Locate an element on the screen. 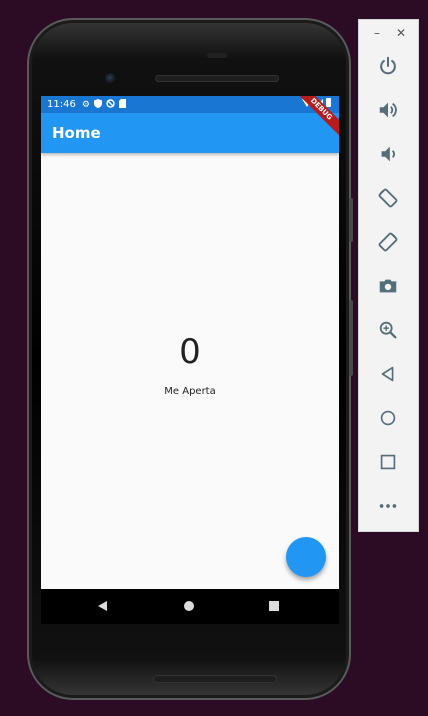 Image resolution: width=428 pixels, height=716 pixels. zoom-in-icon is located at coordinates (388, 330).